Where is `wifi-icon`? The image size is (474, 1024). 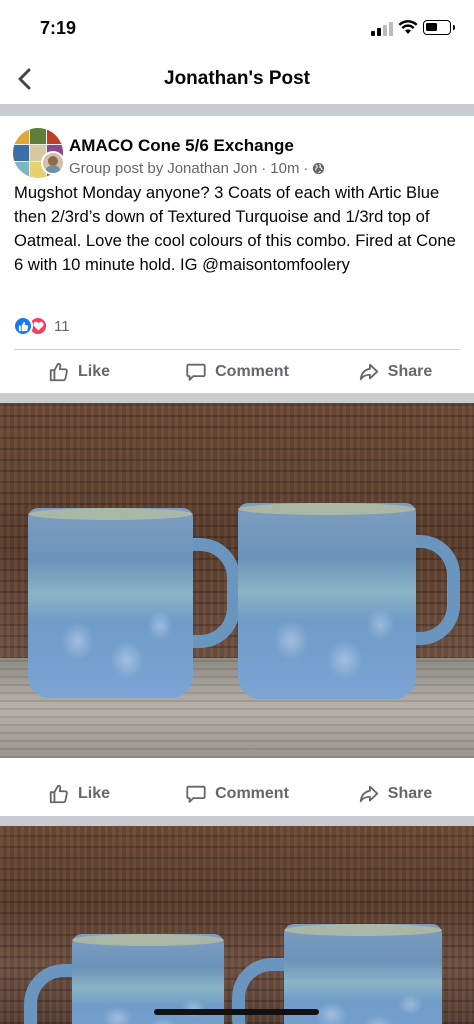
wifi-icon is located at coordinates (408, 27).